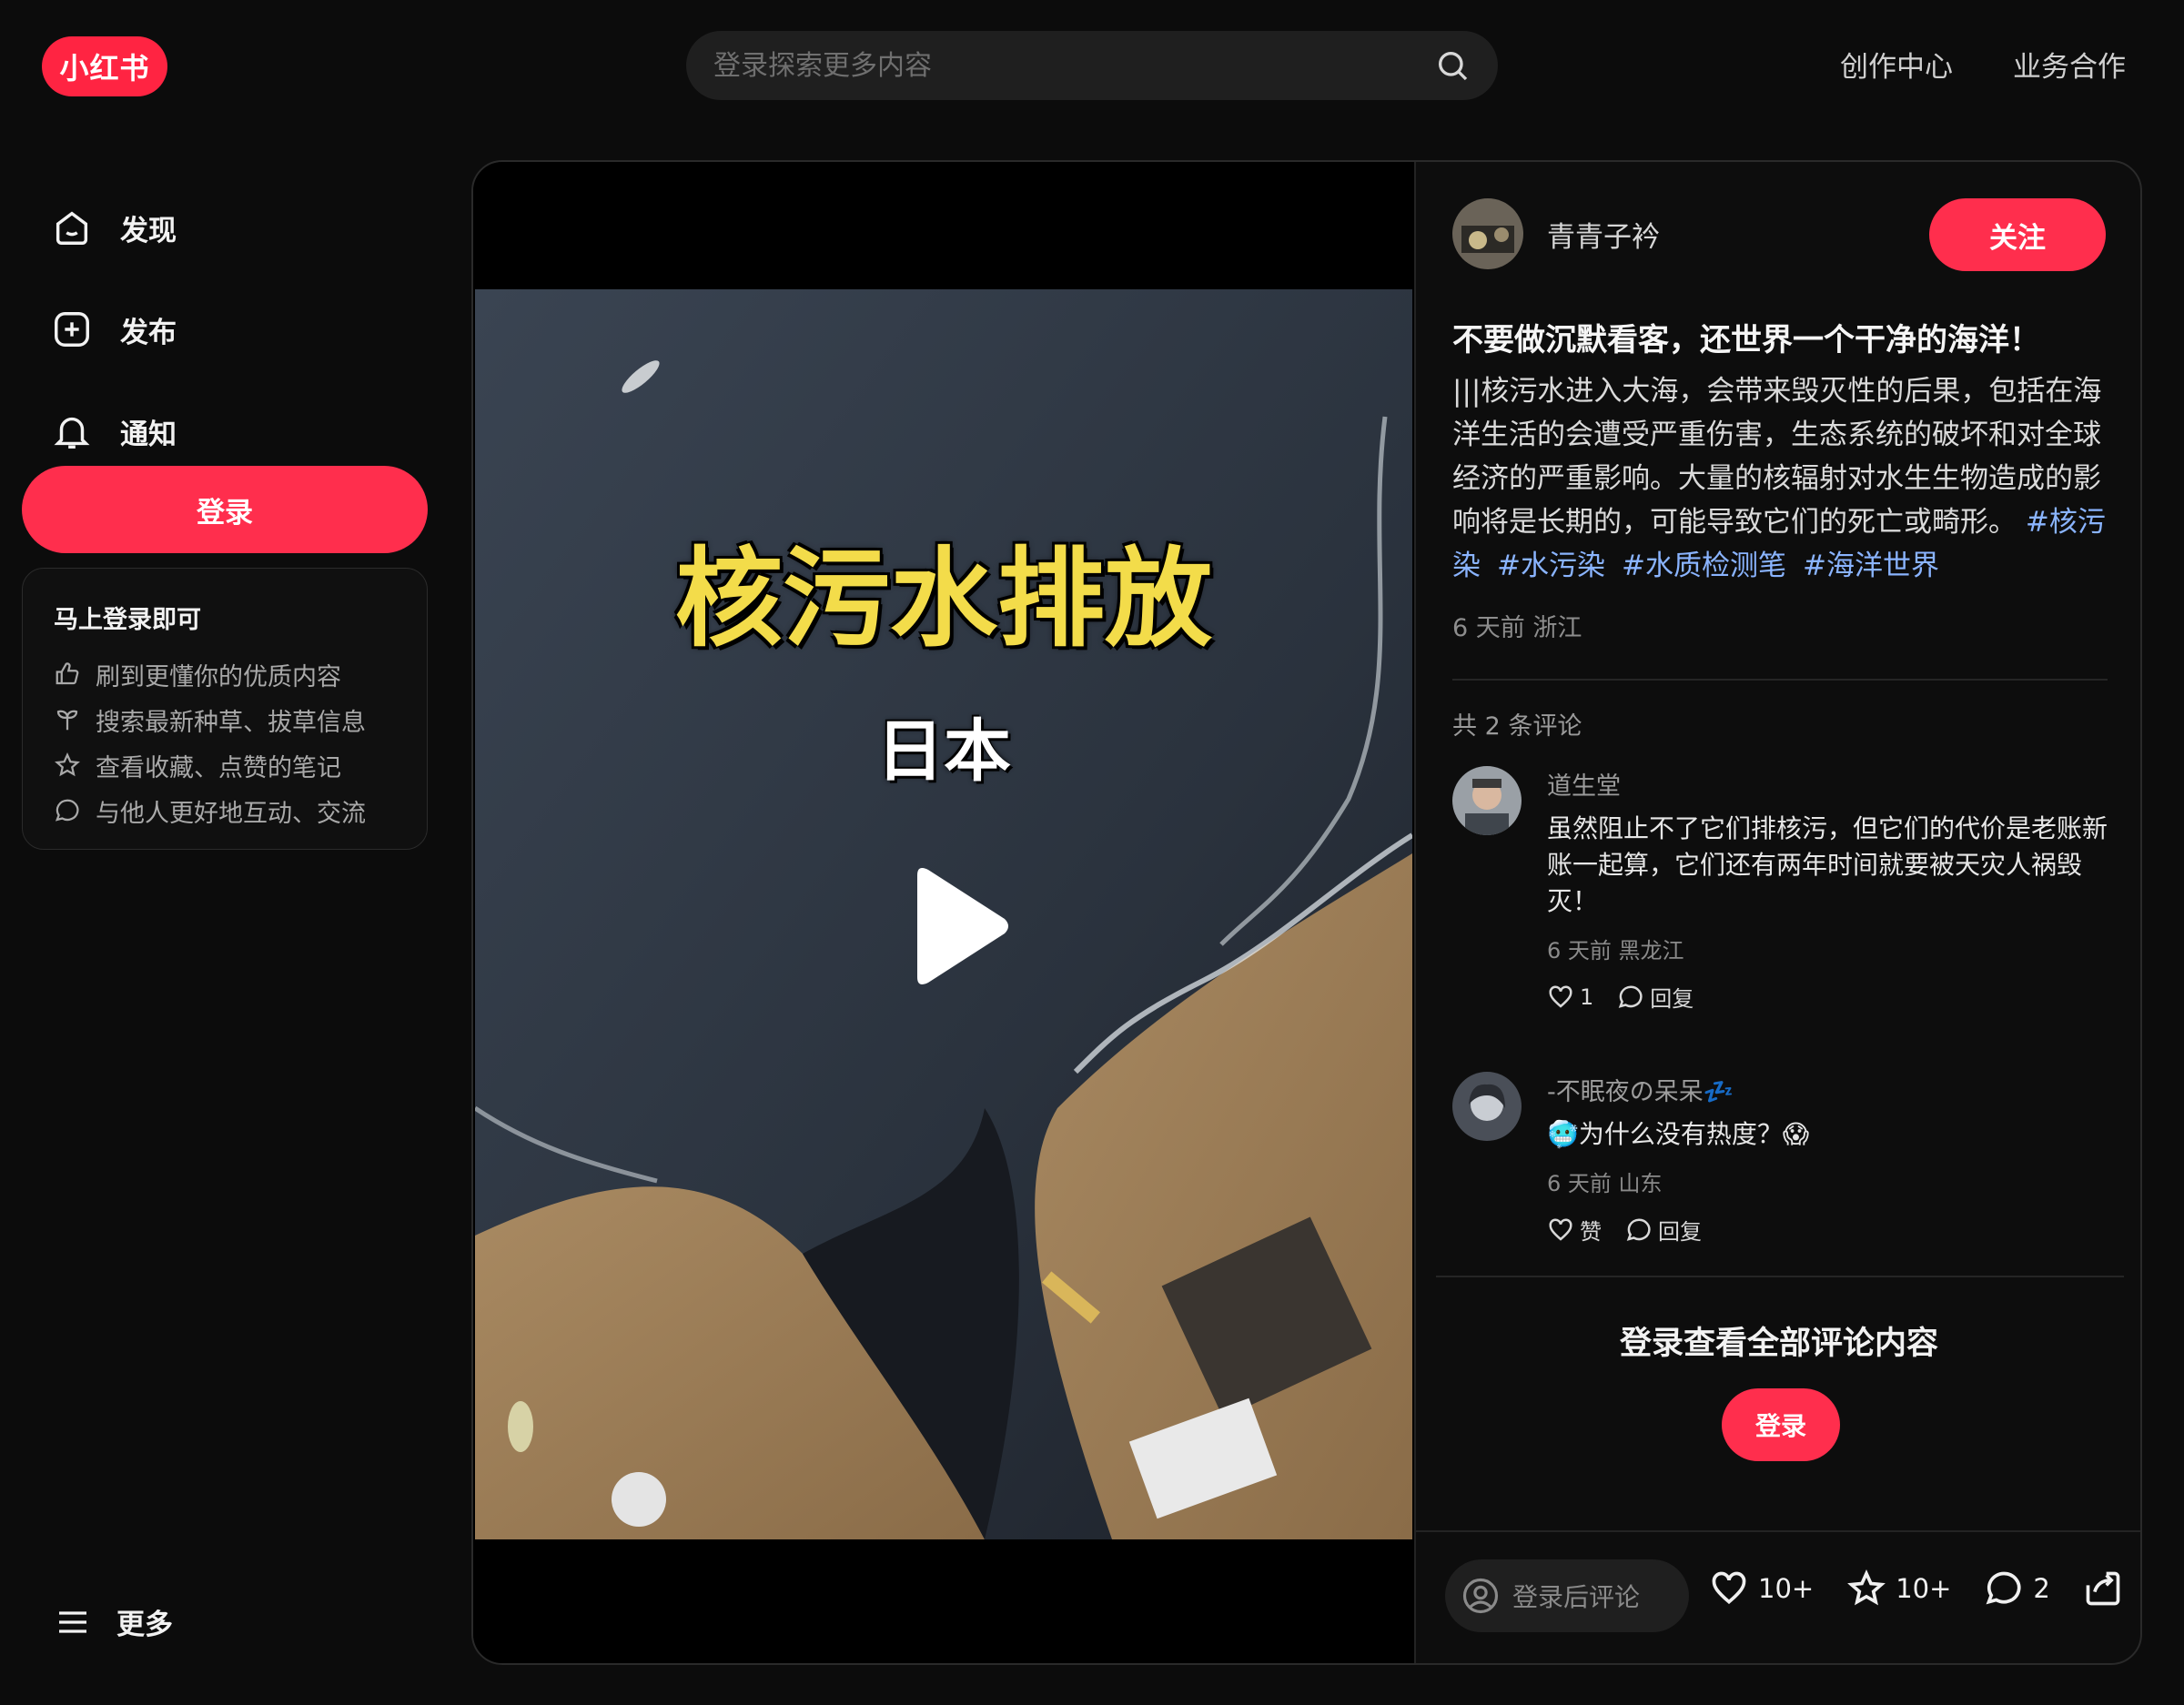 Image resolution: width=2184 pixels, height=1705 pixels. Describe the element at coordinates (2041, 1589) in the screenshot. I see `comment-total: 2` at that location.